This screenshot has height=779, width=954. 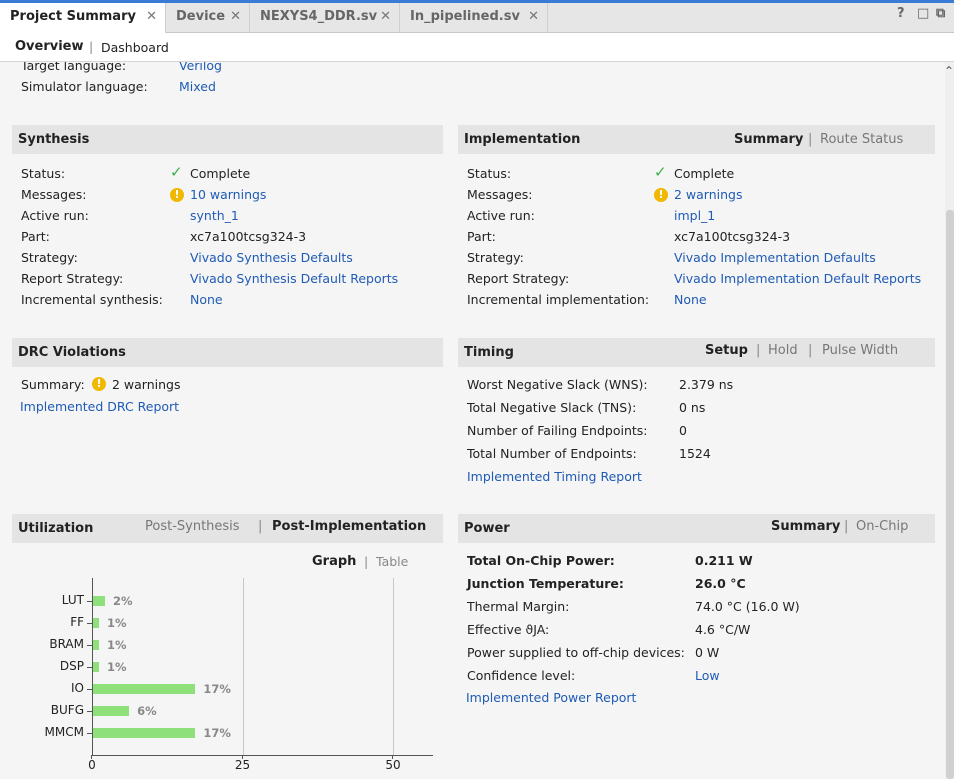 I want to click on failing-endpoints-value: 0, so click(x=683, y=430).